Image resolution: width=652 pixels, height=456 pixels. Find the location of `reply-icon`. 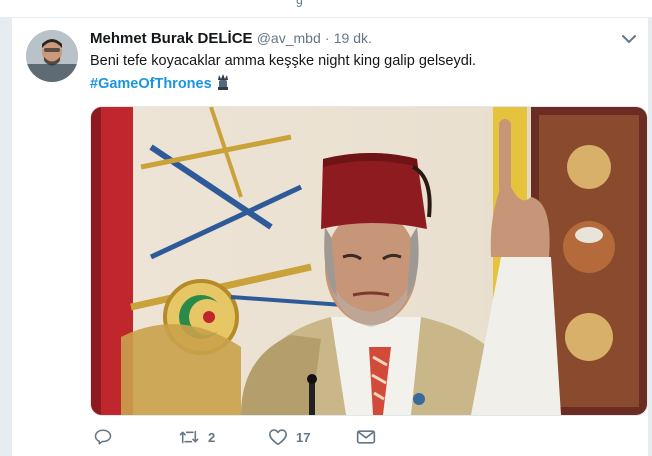

reply-icon is located at coordinates (103, 437).